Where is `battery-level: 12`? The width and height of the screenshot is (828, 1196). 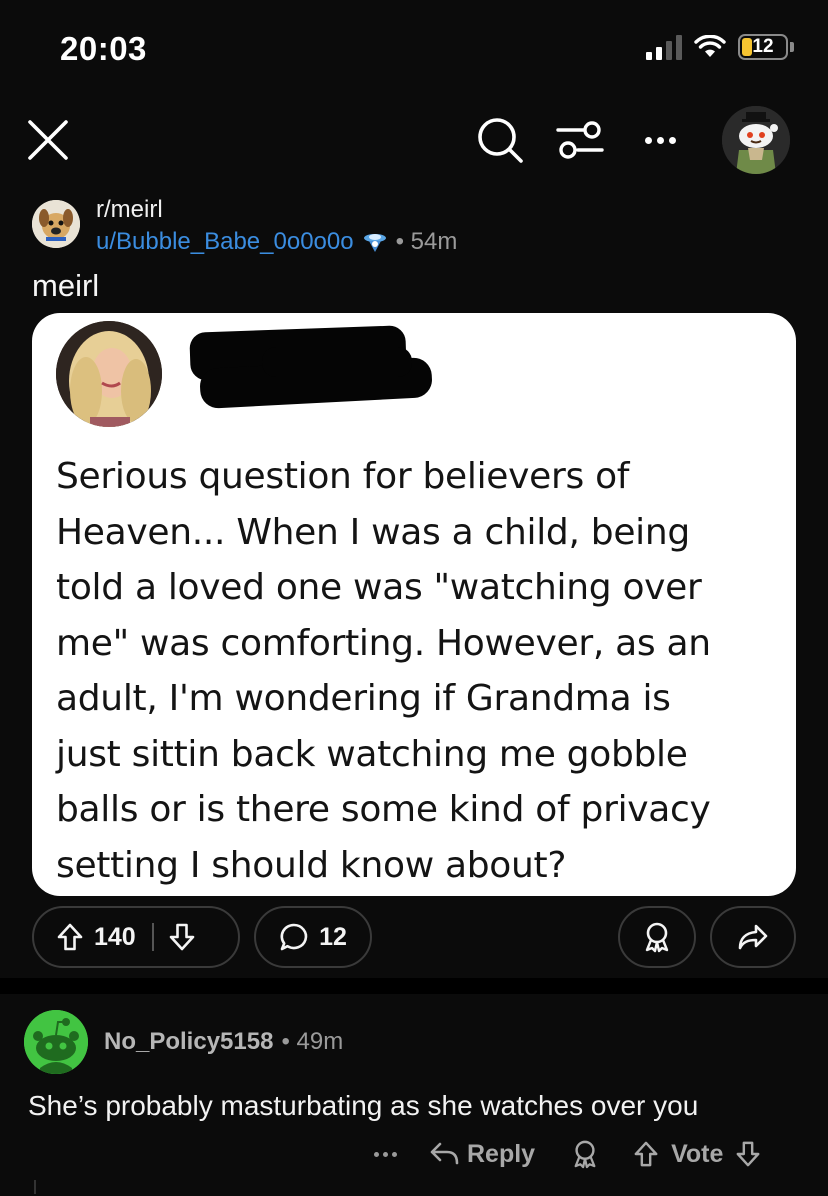 battery-level: 12 is located at coordinates (763, 46).